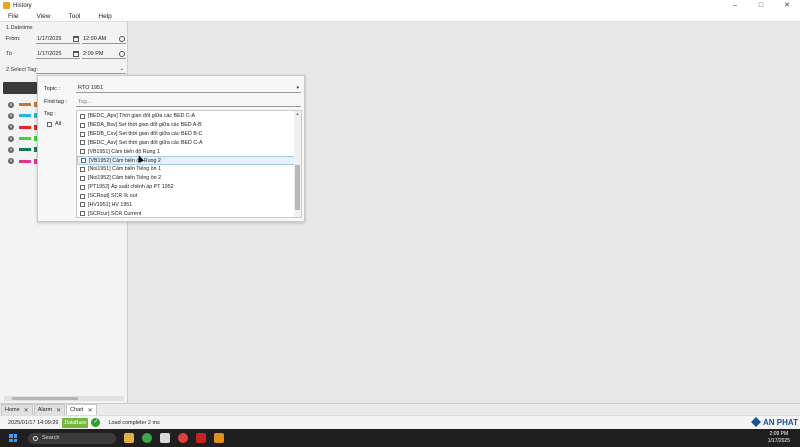 This screenshot has height=447, width=800. I want to click on maximize-button: □, so click(761, 5).